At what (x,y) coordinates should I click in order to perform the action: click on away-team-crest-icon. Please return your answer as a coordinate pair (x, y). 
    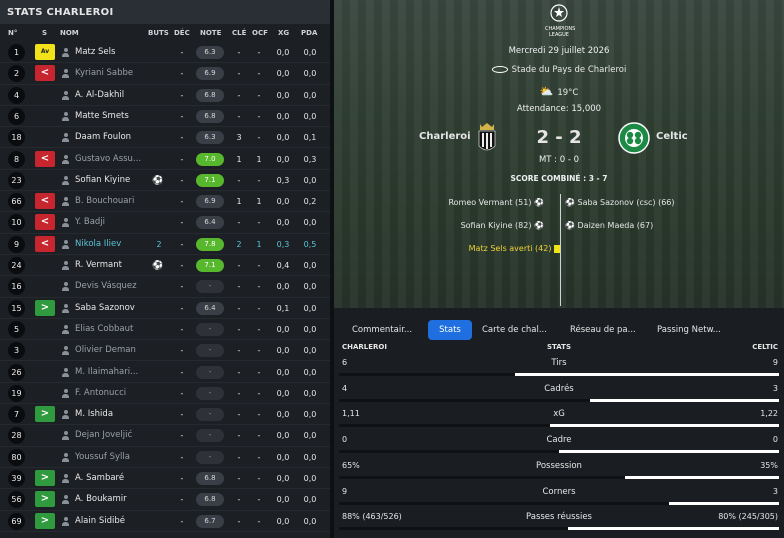
    Looking at the image, I should click on (634, 138).